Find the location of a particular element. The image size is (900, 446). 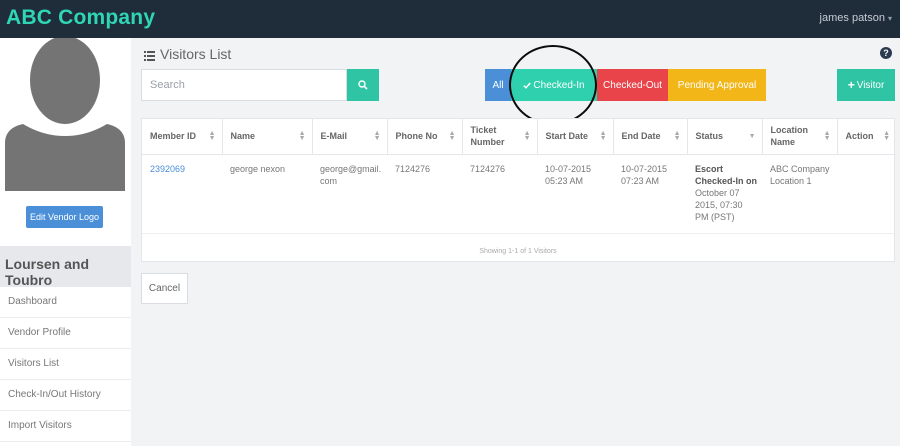

top-navbar: ABC Company james patson ▾ is located at coordinates (450, 19).